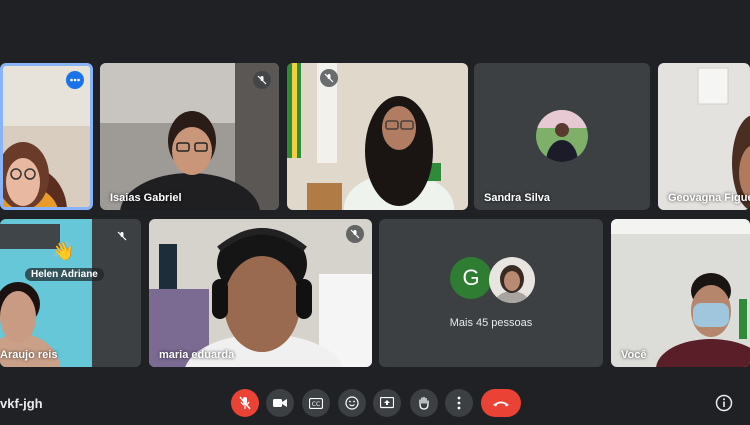 The height and width of the screenshot is (425, 750). What do you see at coordinates (471, 278) in the screenshot?
I see `avatar: G` at bounding box center [471, 278].